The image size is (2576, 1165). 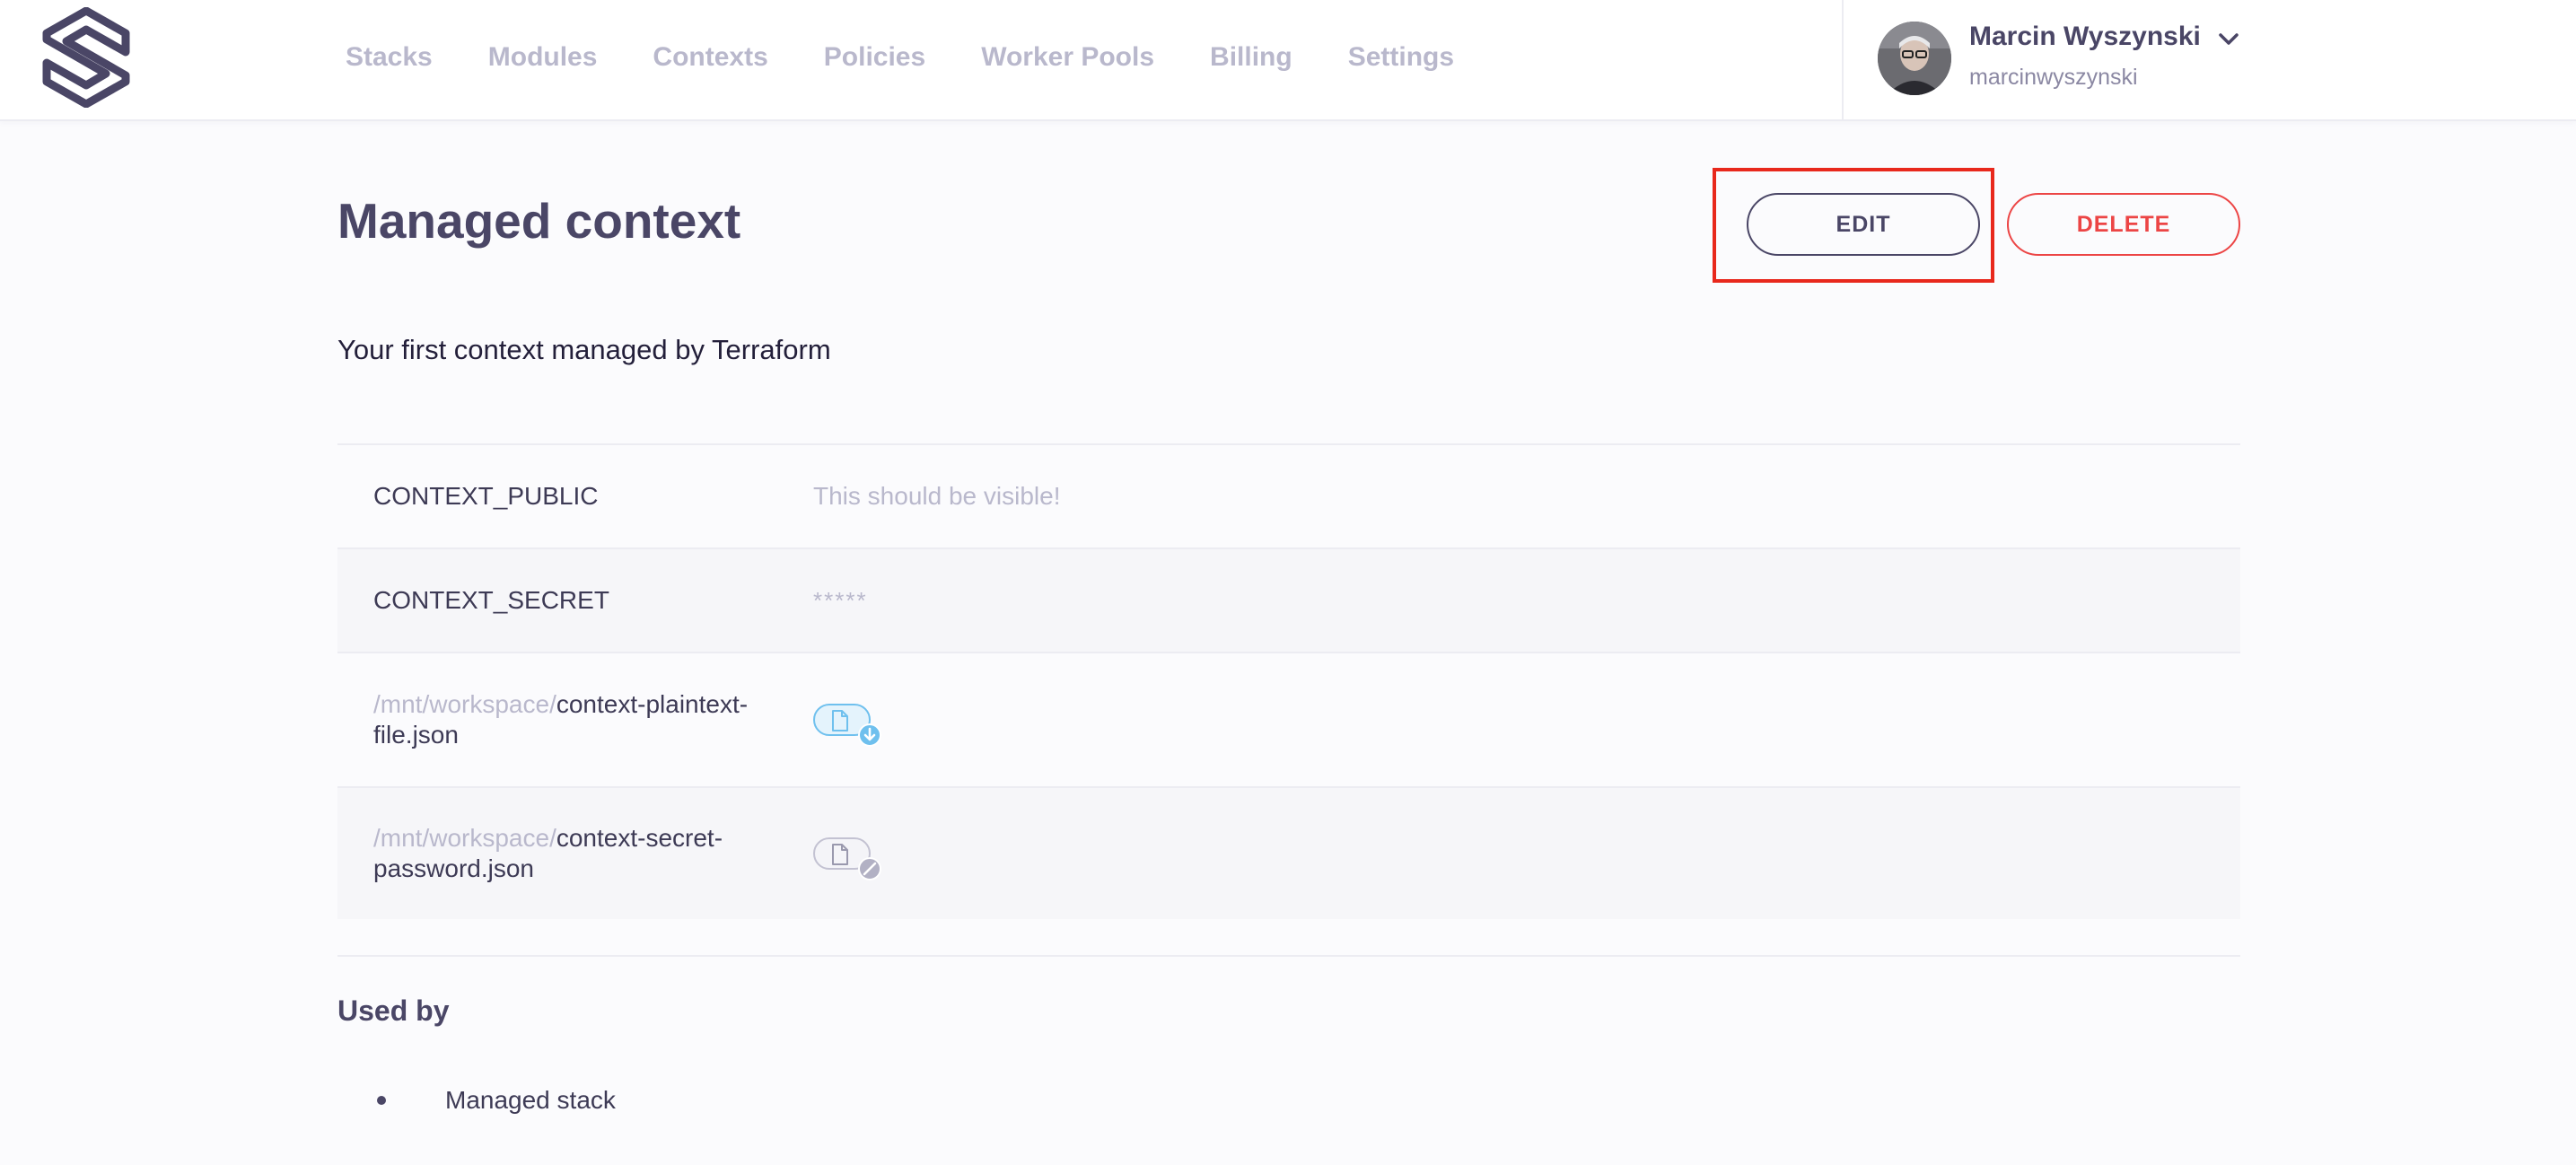 What do you see at coordinates (1288, 495) in the screenshot?
I see `table-row: CONTEXT_PUBLIC This should be visible!` at bounding box center [1288, 495].